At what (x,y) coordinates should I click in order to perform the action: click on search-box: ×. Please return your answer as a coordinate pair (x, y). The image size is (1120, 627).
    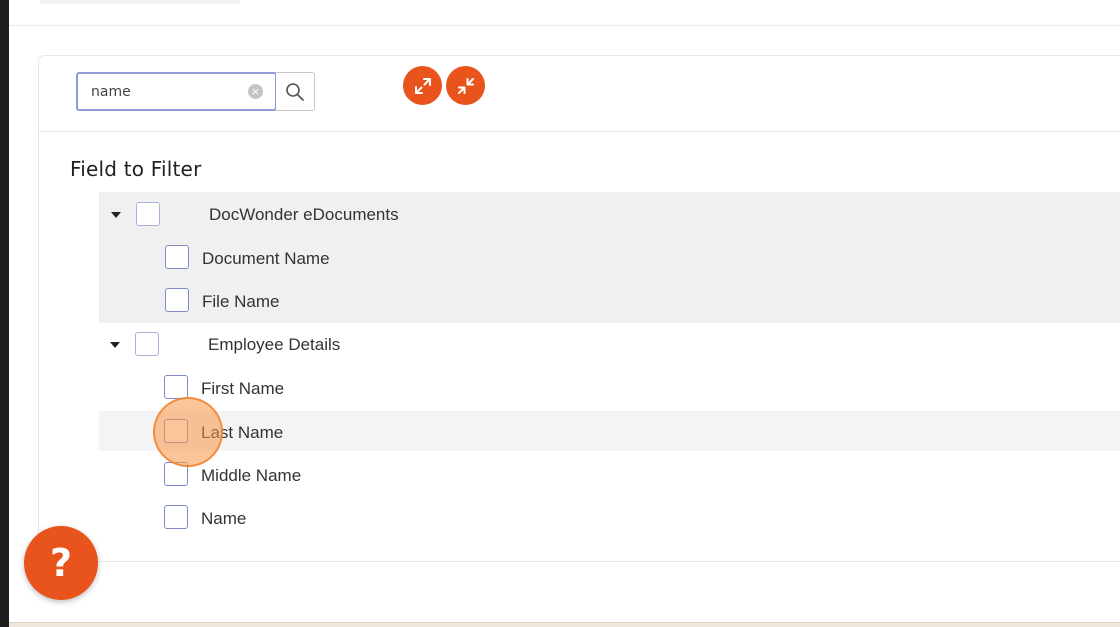
    Looking at the image, I should click on (195, 91).